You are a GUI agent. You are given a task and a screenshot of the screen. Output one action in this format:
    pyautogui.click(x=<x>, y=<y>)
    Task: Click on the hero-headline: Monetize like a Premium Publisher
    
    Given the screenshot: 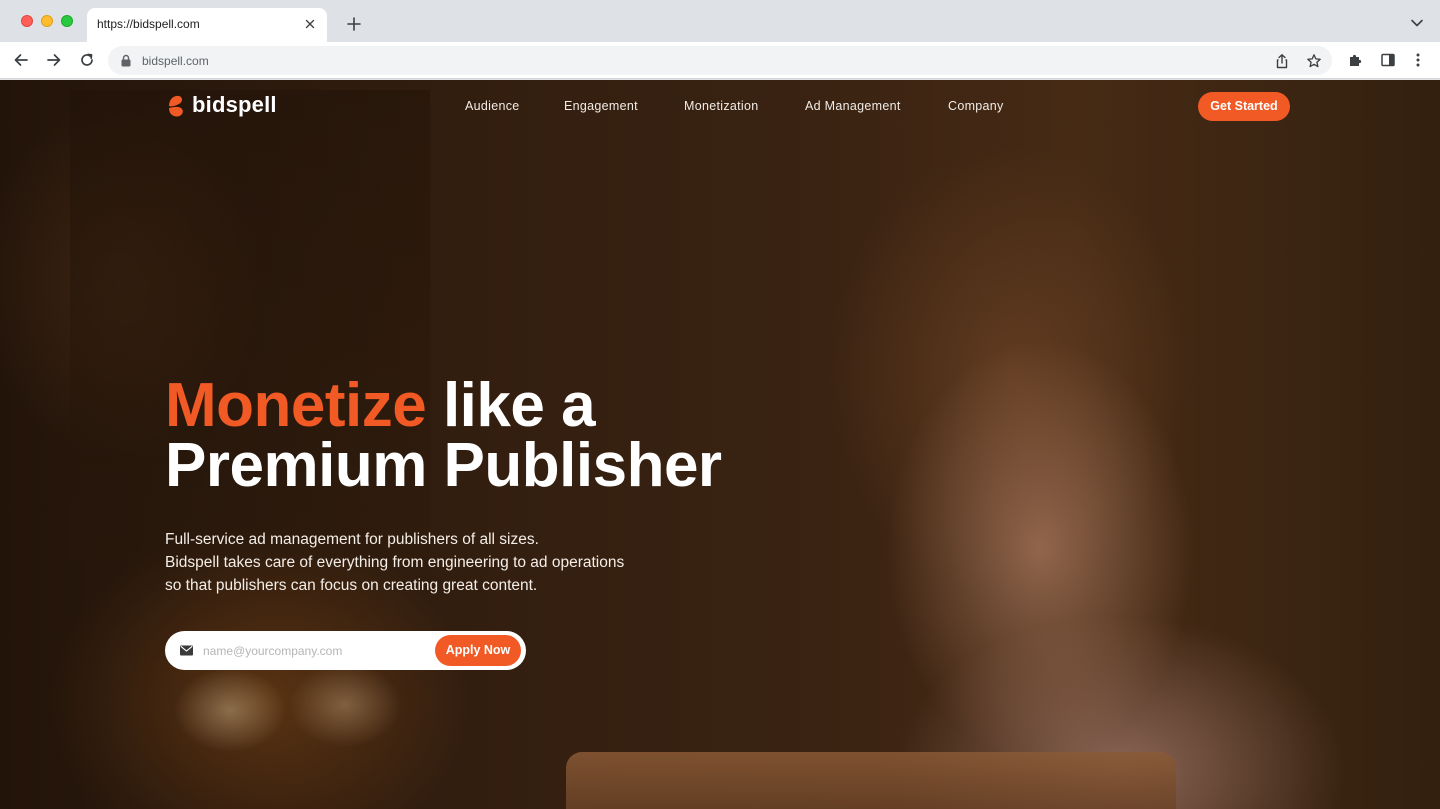 What is the action you would take?
    pyautogui.click(x=443, y=437)
    